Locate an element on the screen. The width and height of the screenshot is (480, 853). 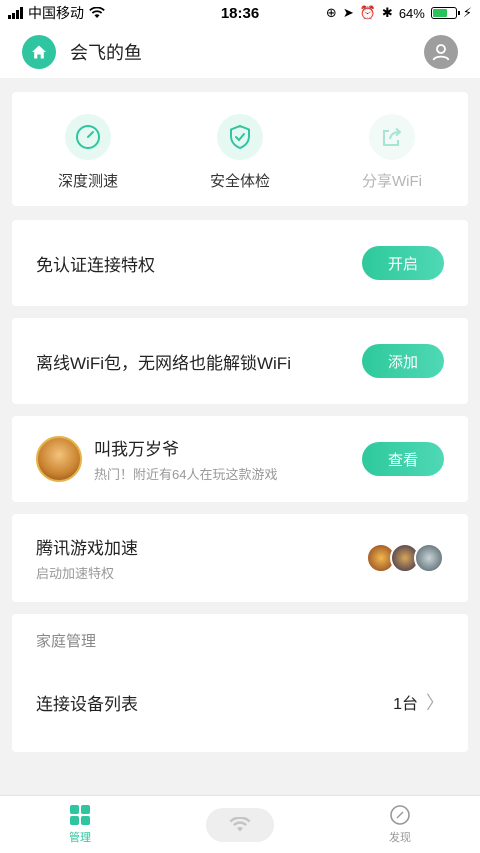
tab-wifi is located at coordinates (240, 824).